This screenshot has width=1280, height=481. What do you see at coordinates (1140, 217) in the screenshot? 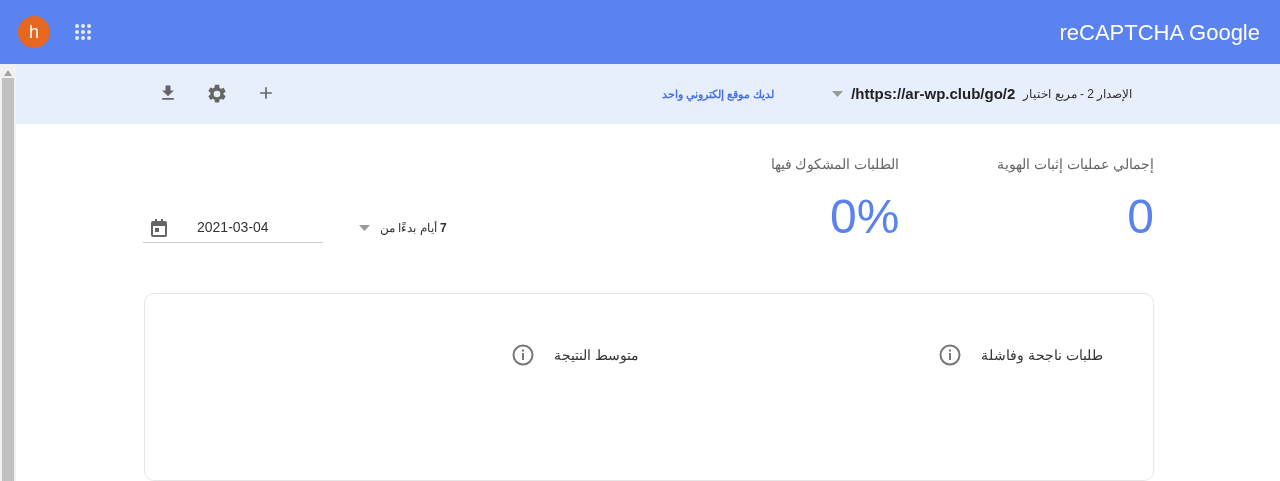
I see `stat-value: 0` at bounding box center [1140, 217].